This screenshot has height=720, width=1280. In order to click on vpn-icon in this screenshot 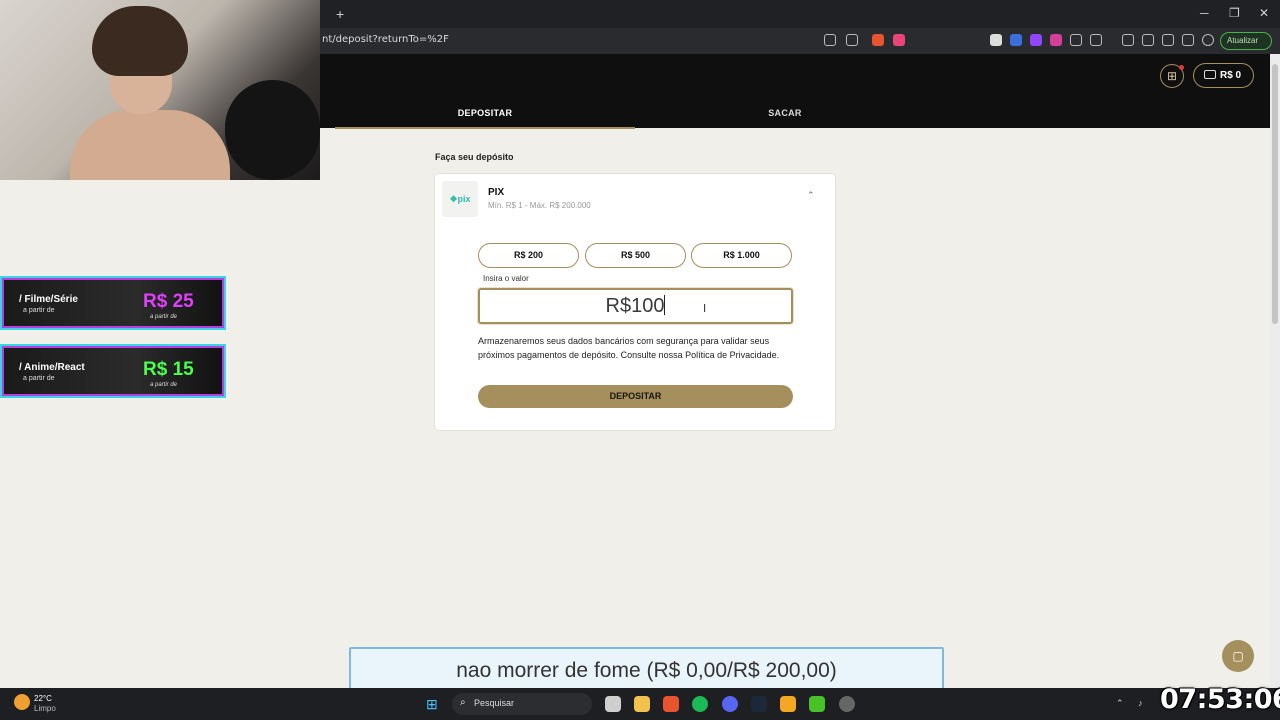, I will do `click(1208, 40)`.